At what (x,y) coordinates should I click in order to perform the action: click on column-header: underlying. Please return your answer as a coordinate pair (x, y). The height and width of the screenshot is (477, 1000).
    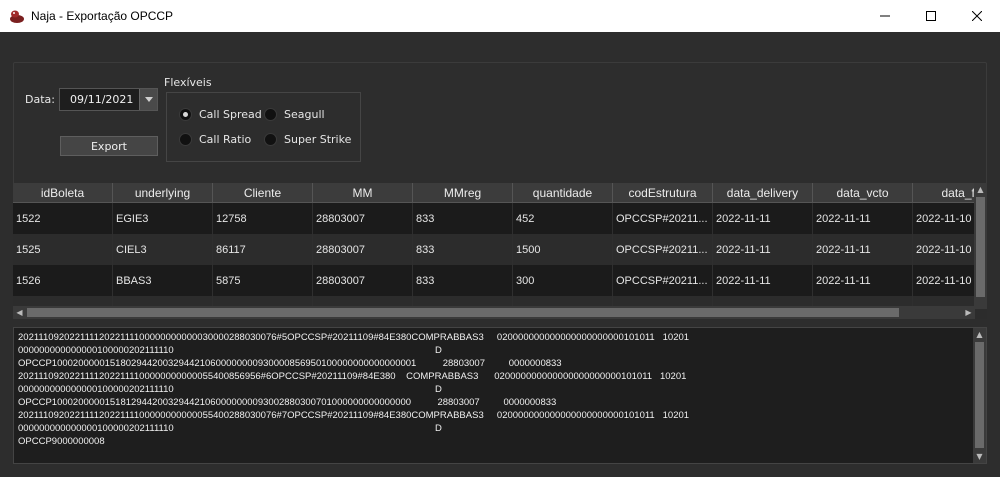
    Looking at the image, I should click on (163, 193).